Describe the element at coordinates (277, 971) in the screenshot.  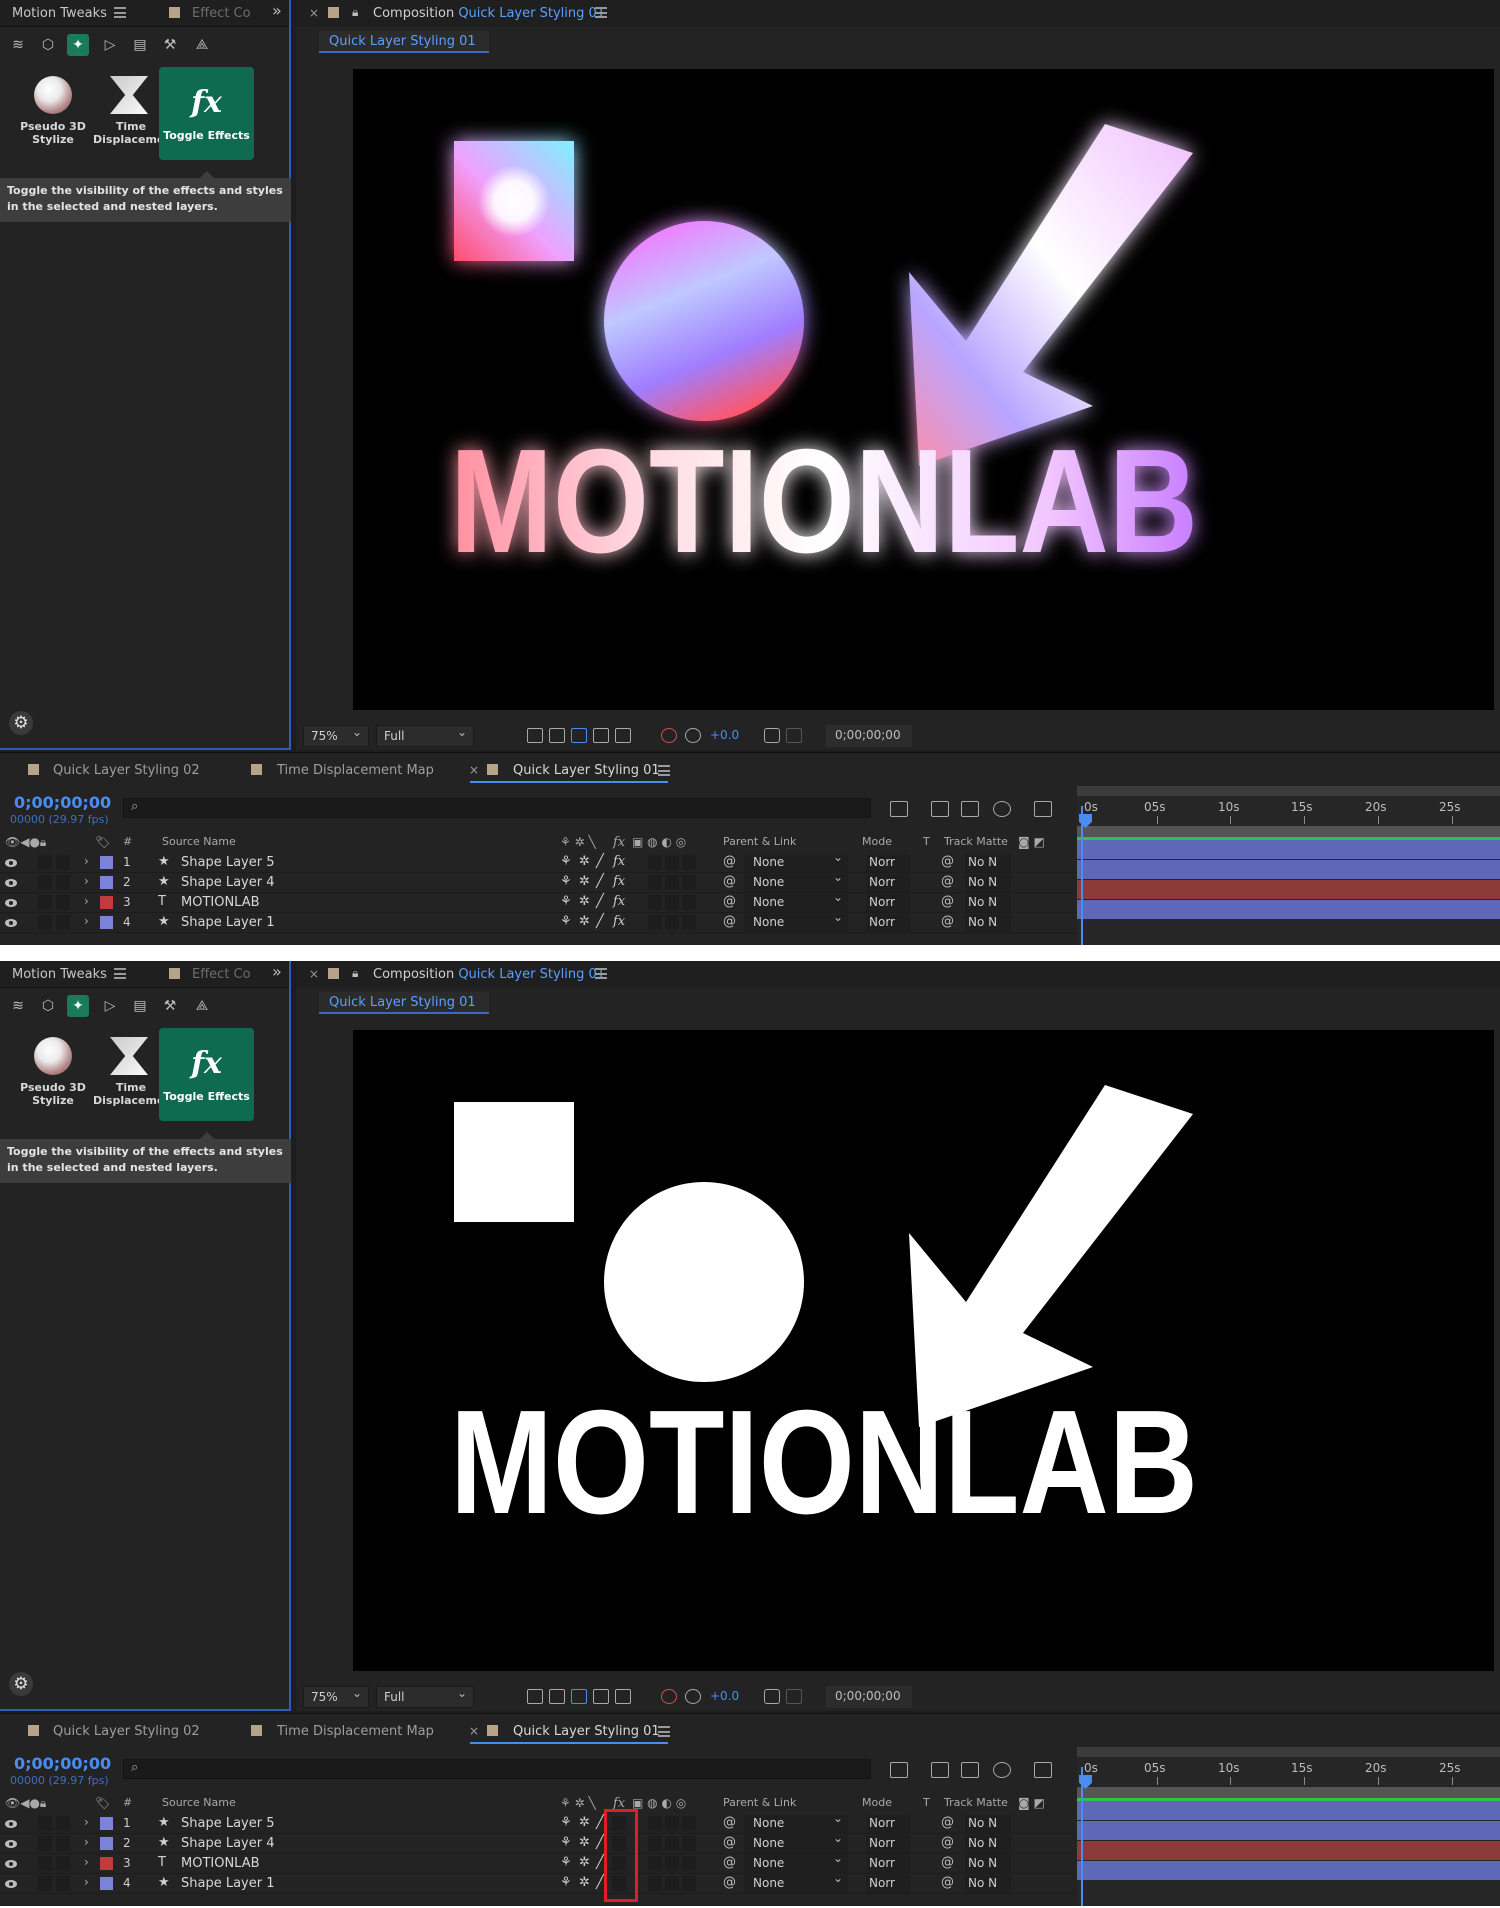
I see `chevron-double-right-icon: »` at that location.